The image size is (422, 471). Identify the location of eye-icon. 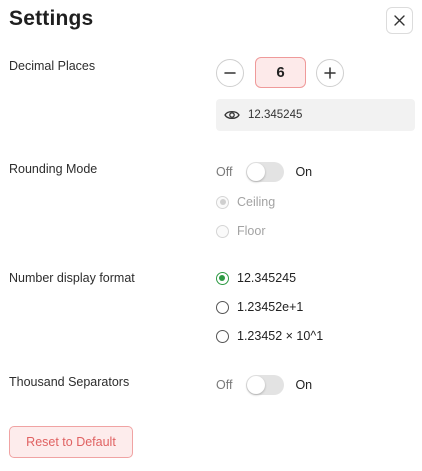
(232, 115).